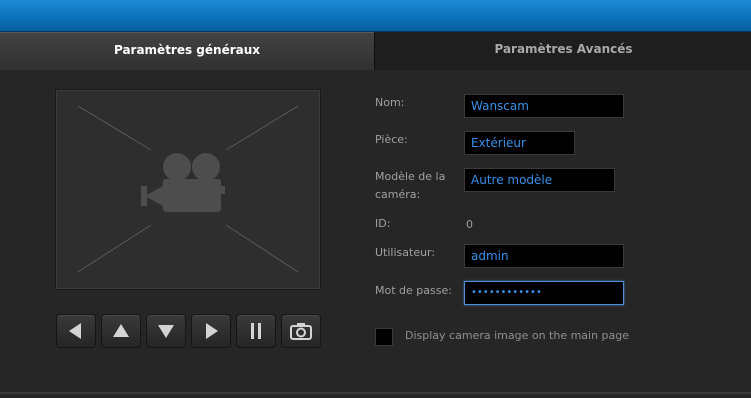  What do you see at coordinates (384, 337) in the screenshot?
I see `main-page-image-checkbox` at bounding box center [384, 337].